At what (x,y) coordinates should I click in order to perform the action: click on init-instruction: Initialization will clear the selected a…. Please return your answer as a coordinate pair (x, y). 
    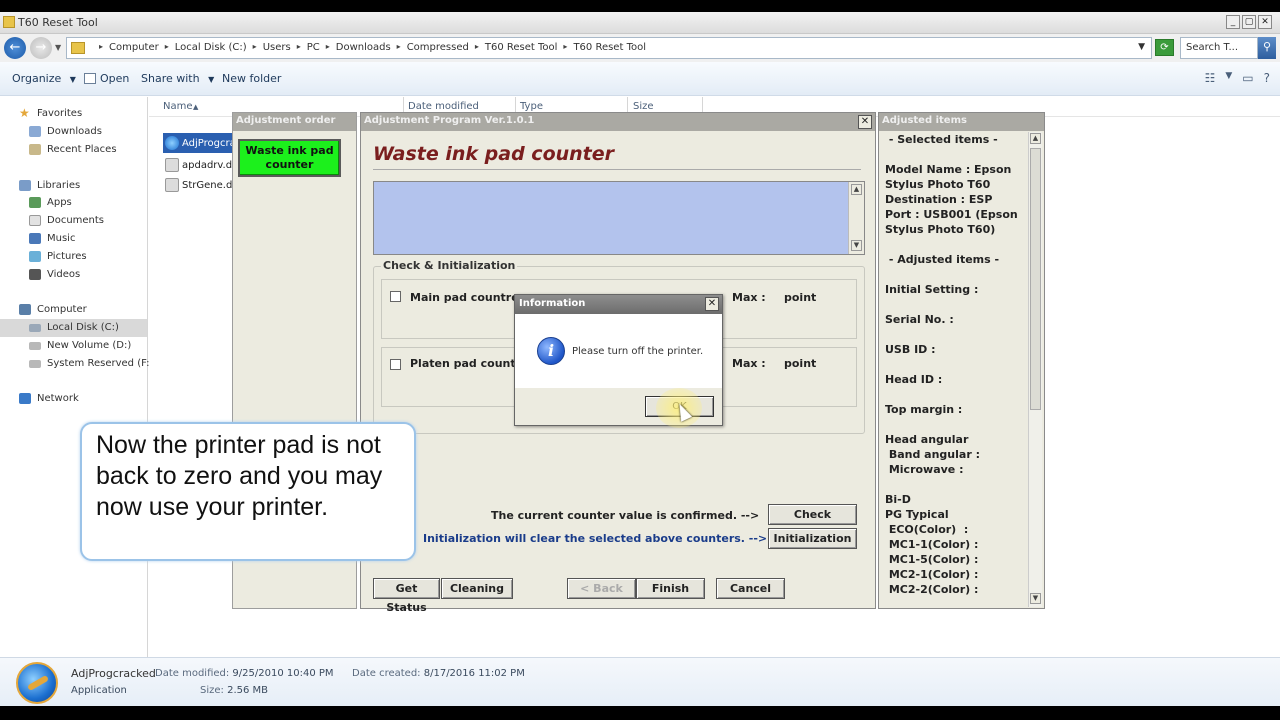
    Looking at the image, I should click on (595, 538).